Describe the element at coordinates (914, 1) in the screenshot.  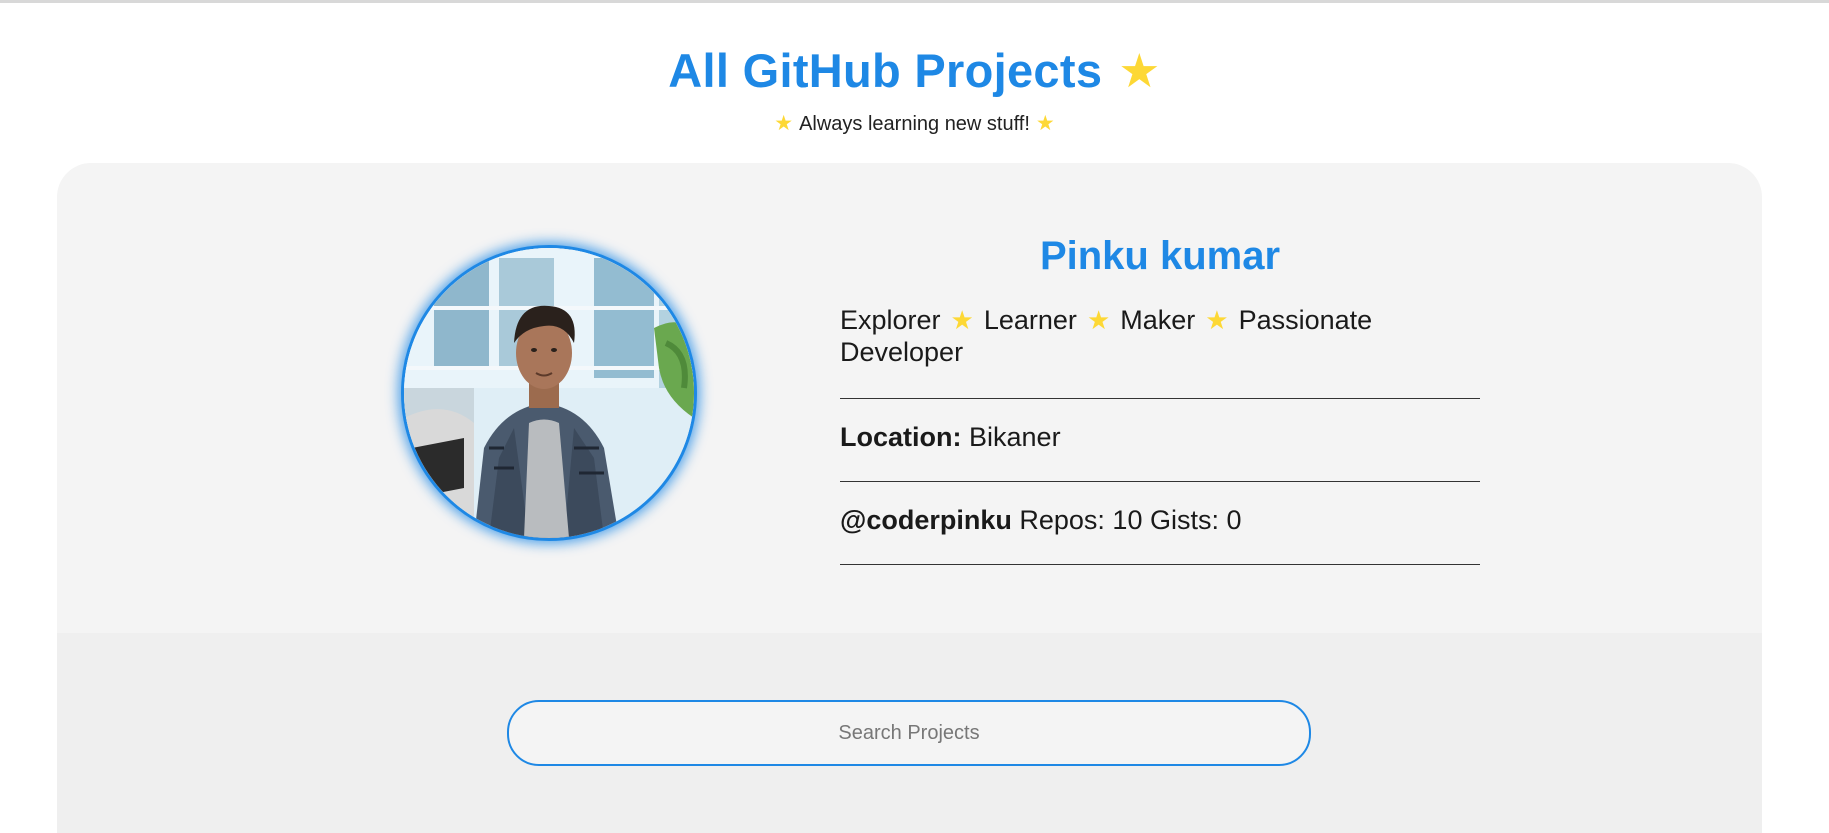
I see `top-border` at that location.